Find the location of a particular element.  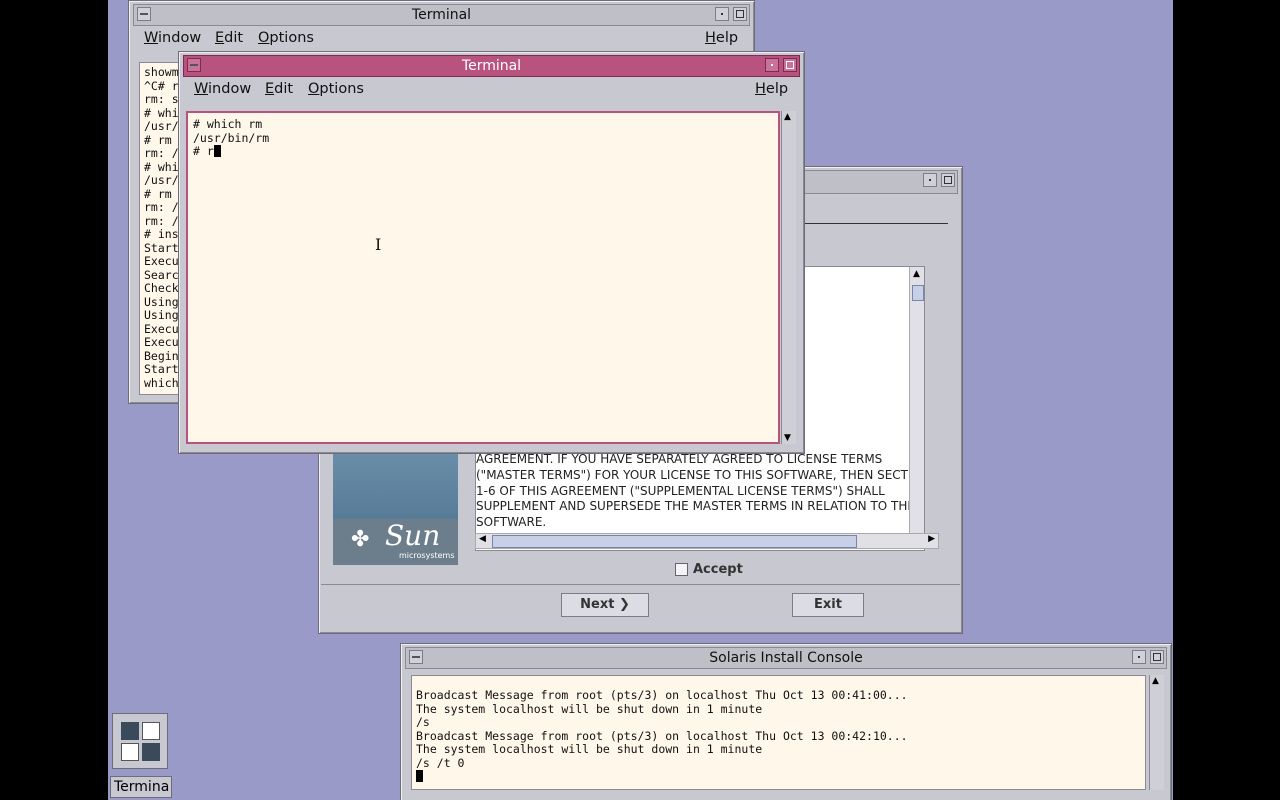

accept-checkbox is located at coordinates (681, 569).